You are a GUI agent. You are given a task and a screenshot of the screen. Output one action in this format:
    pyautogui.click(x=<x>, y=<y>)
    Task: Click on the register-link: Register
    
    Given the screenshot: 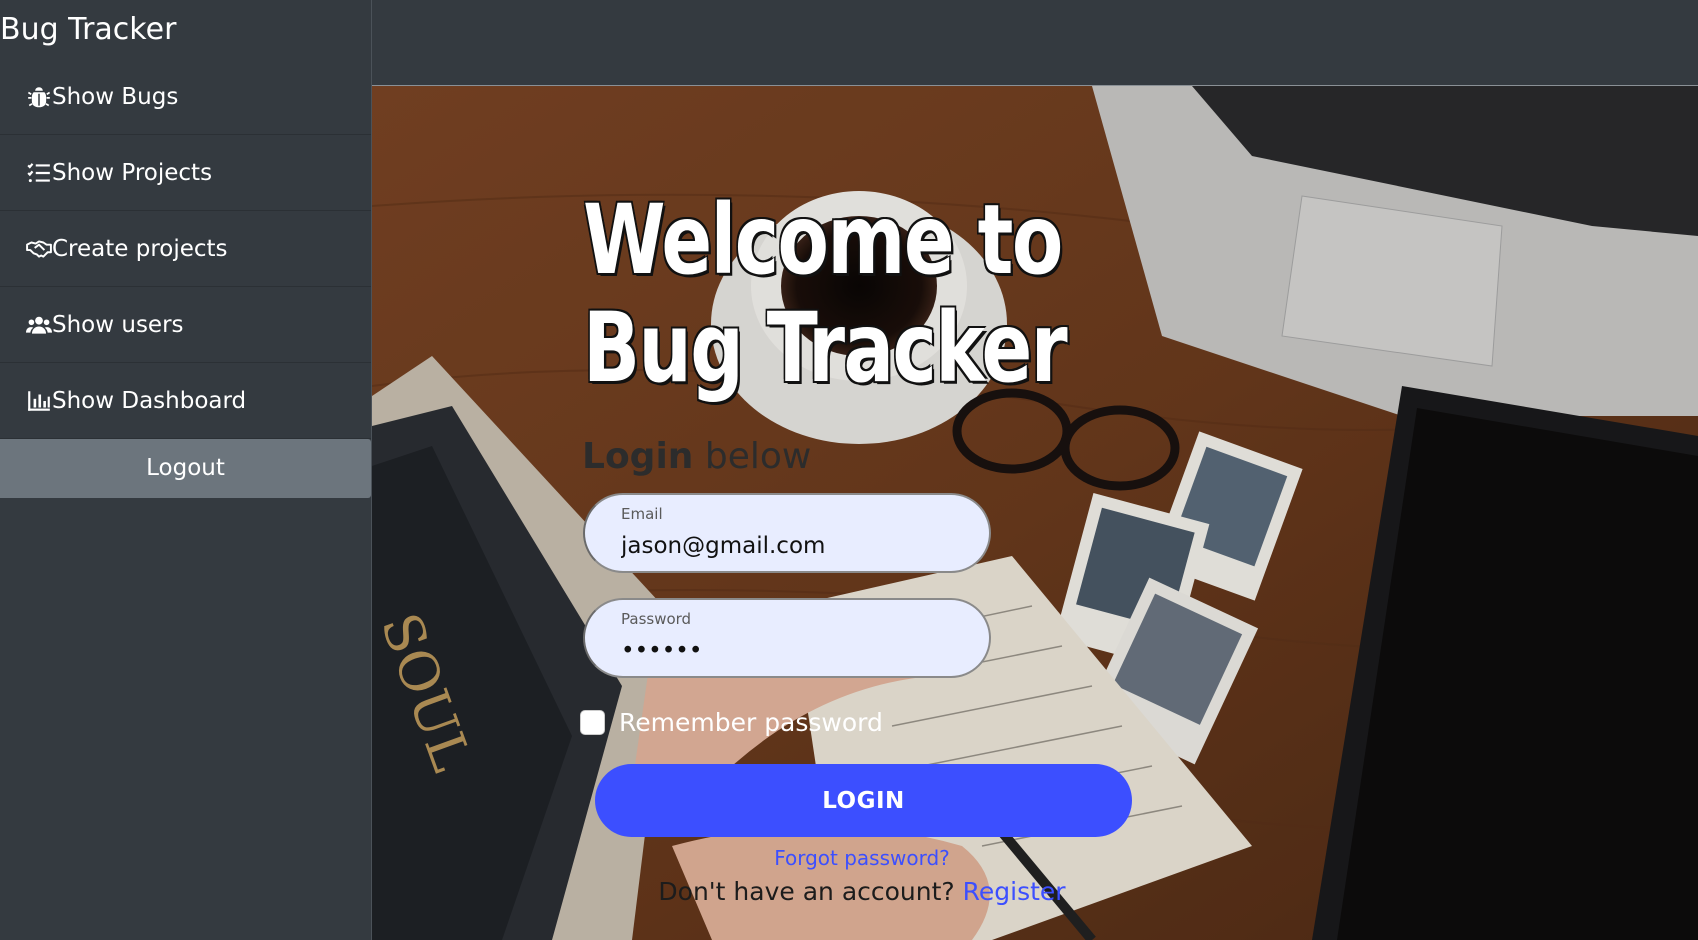 What is the action you would take?
    pyautogui.click(x=1014, y=891)
    